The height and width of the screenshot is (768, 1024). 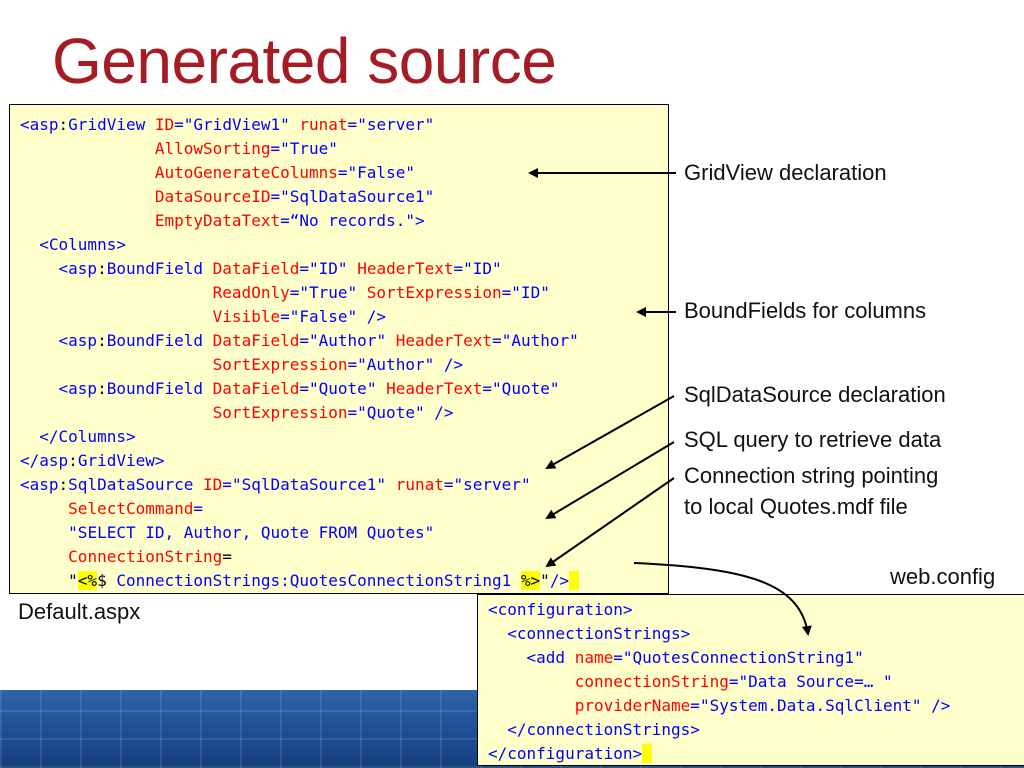 What do you see at coordinates (722, 599) in the screenshot?
I see `arrow-to-webconfig` at bounding box center [722, 599].